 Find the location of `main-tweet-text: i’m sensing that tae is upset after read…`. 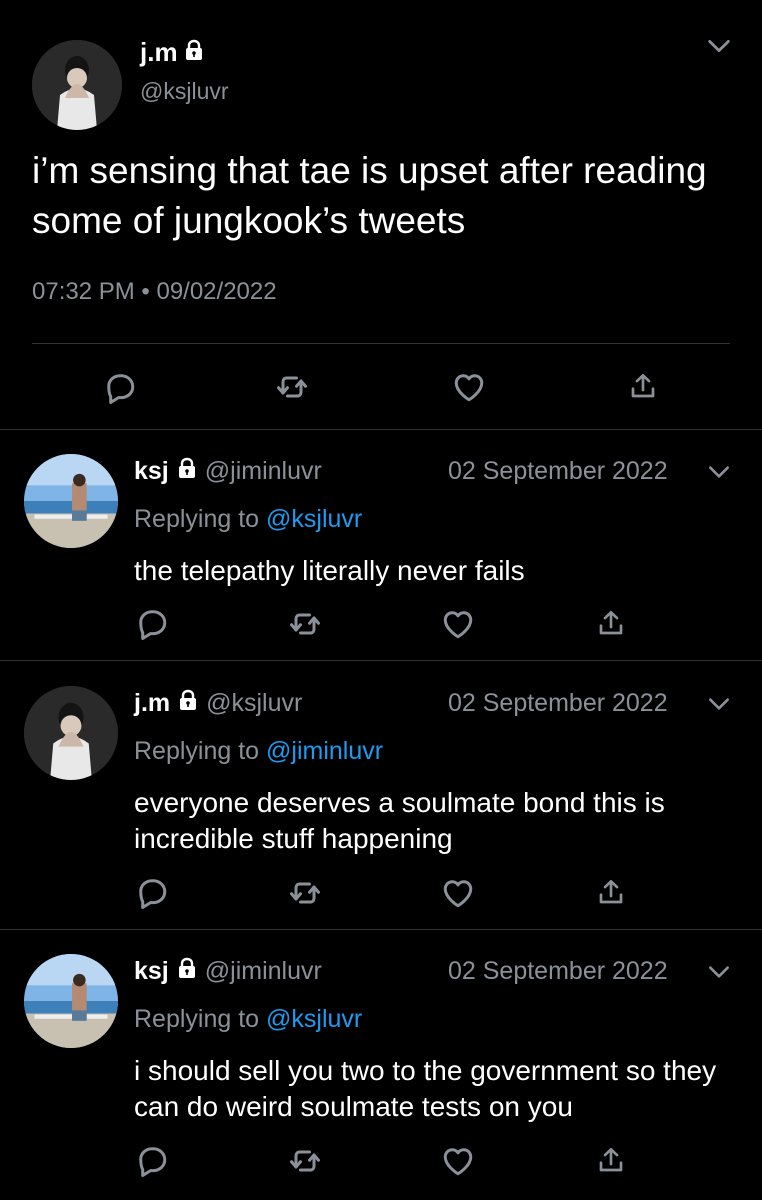

main-tweet-text: i’m sensing that tae is upset after read… is located at coordinates (369, 195).